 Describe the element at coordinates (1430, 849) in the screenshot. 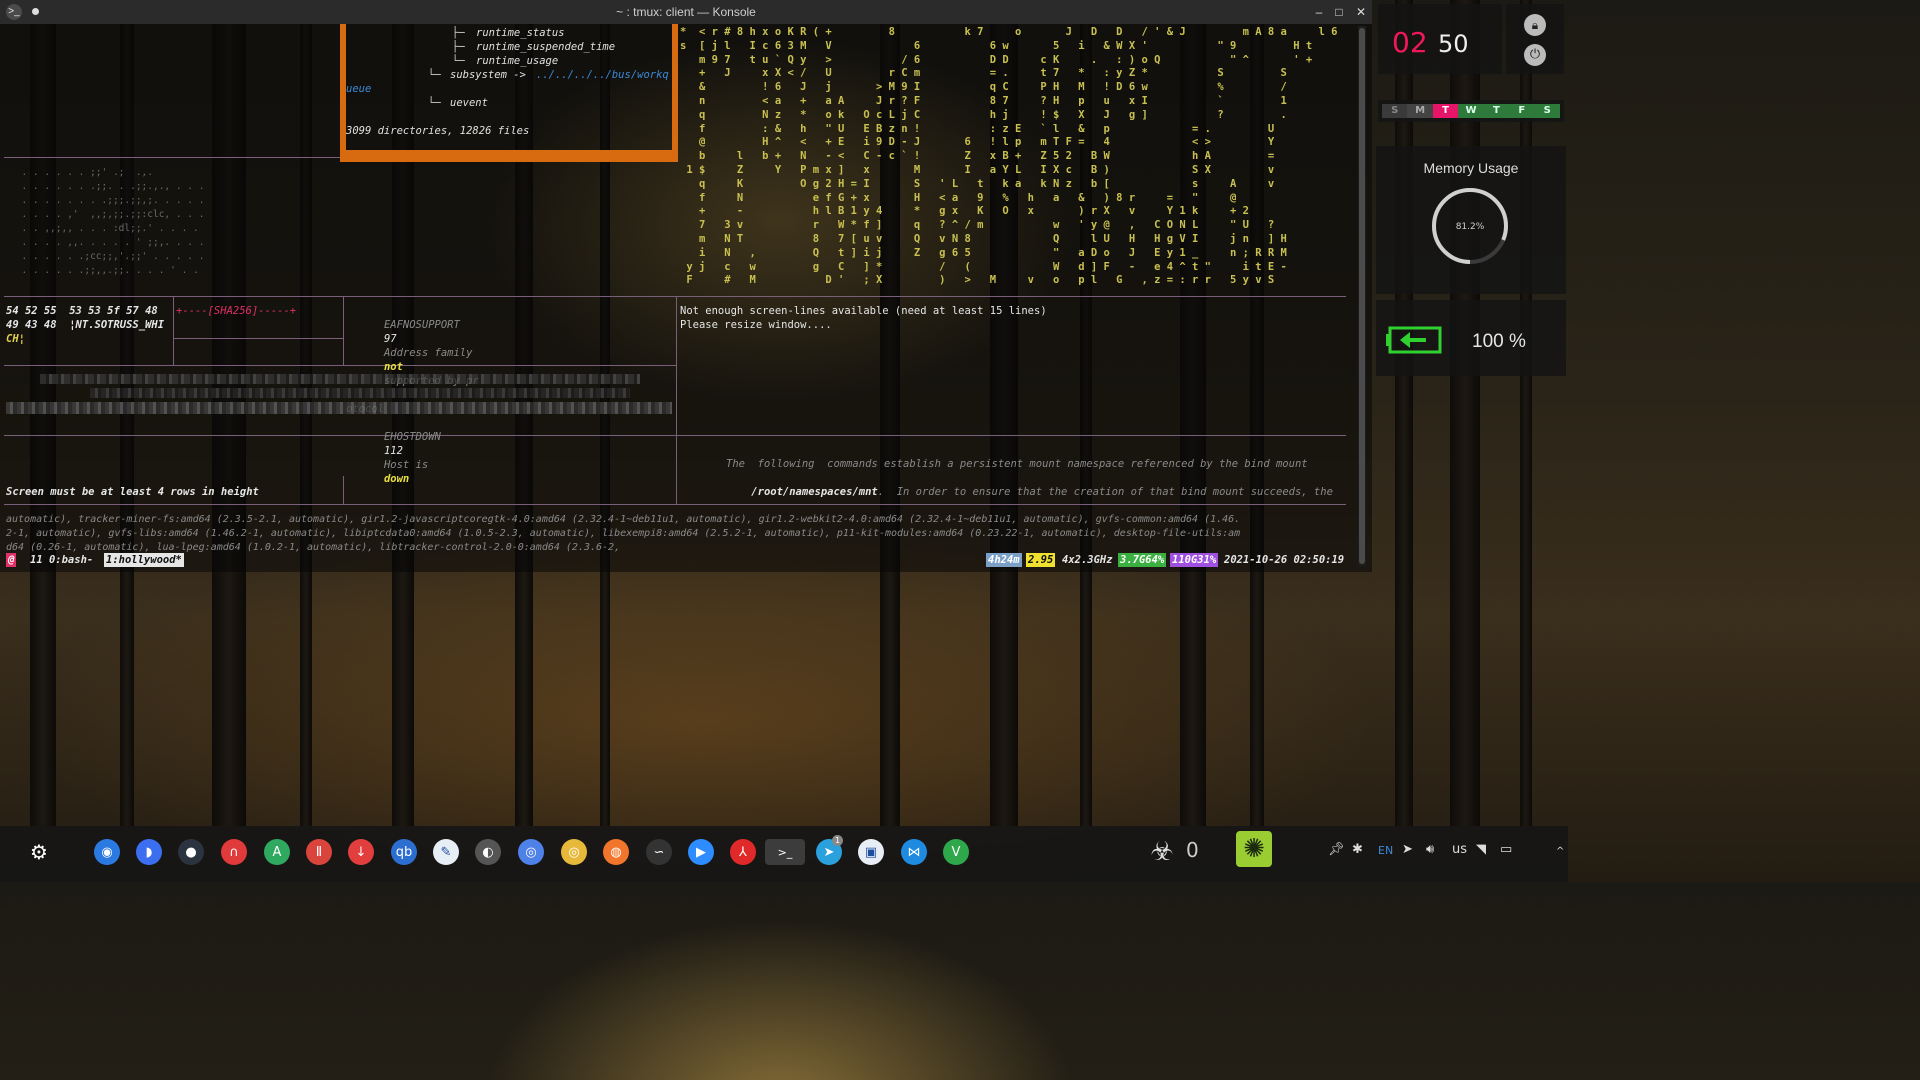

I see `volume-icon: 🔊︎` at that location.